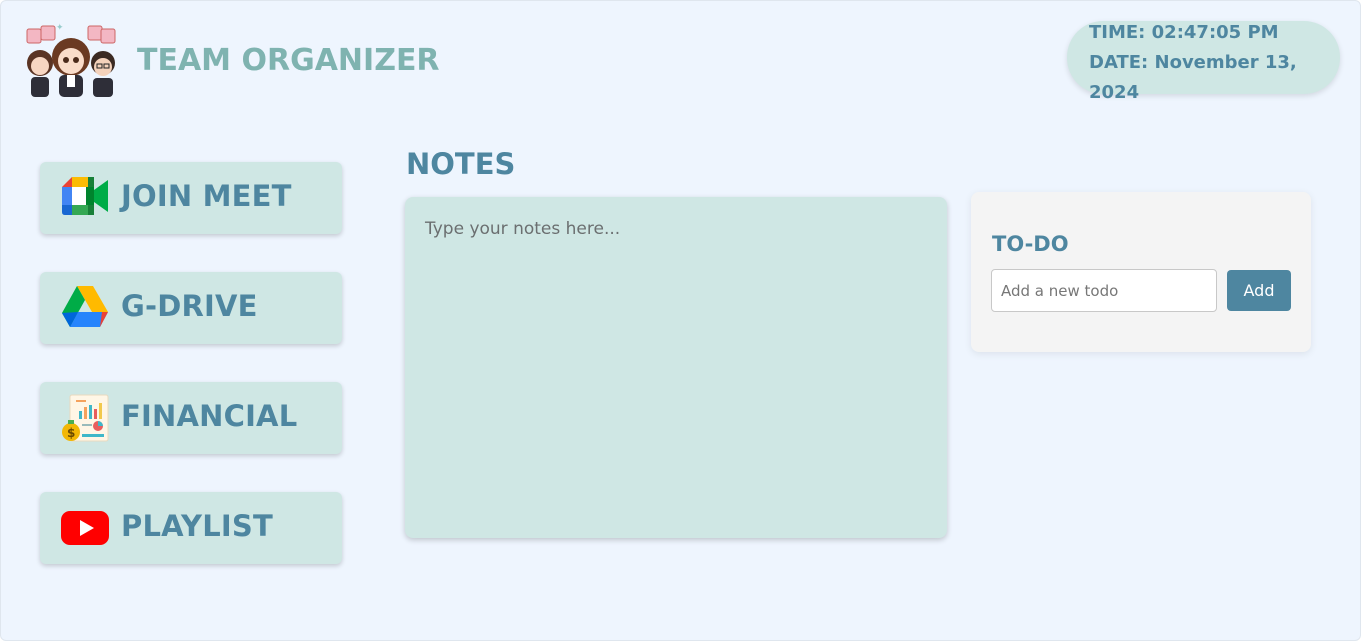  What do you see at coordinates (85, 198) in the screenshot?
I see `google-meet-icon` at bounding box center [85, 198].